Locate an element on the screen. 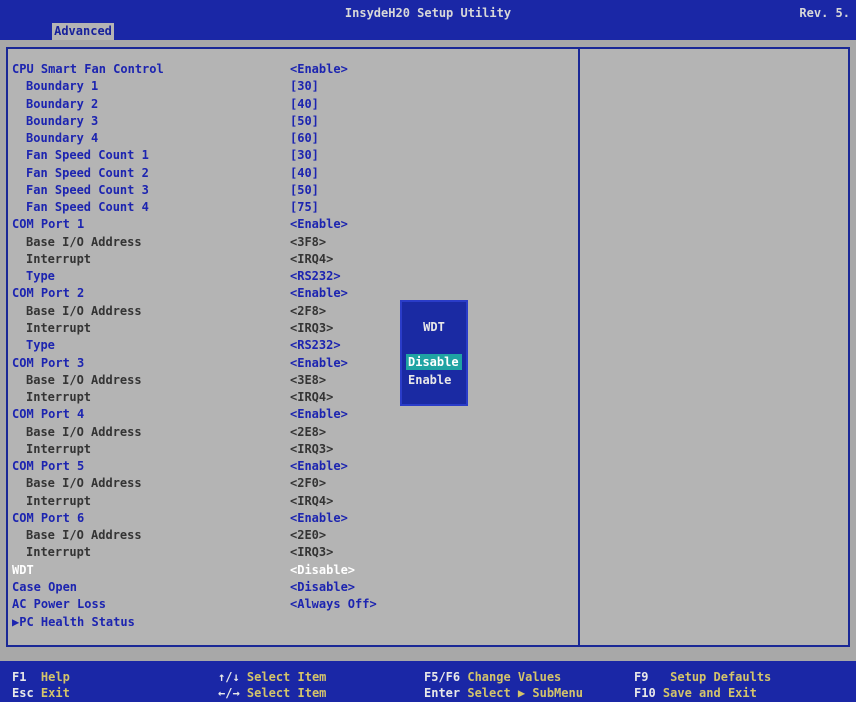 This screenshot has height=702, width=856. setting-row-base-i-o-address: Base I/O Address <3F8> is located at coordinates (293, 242).